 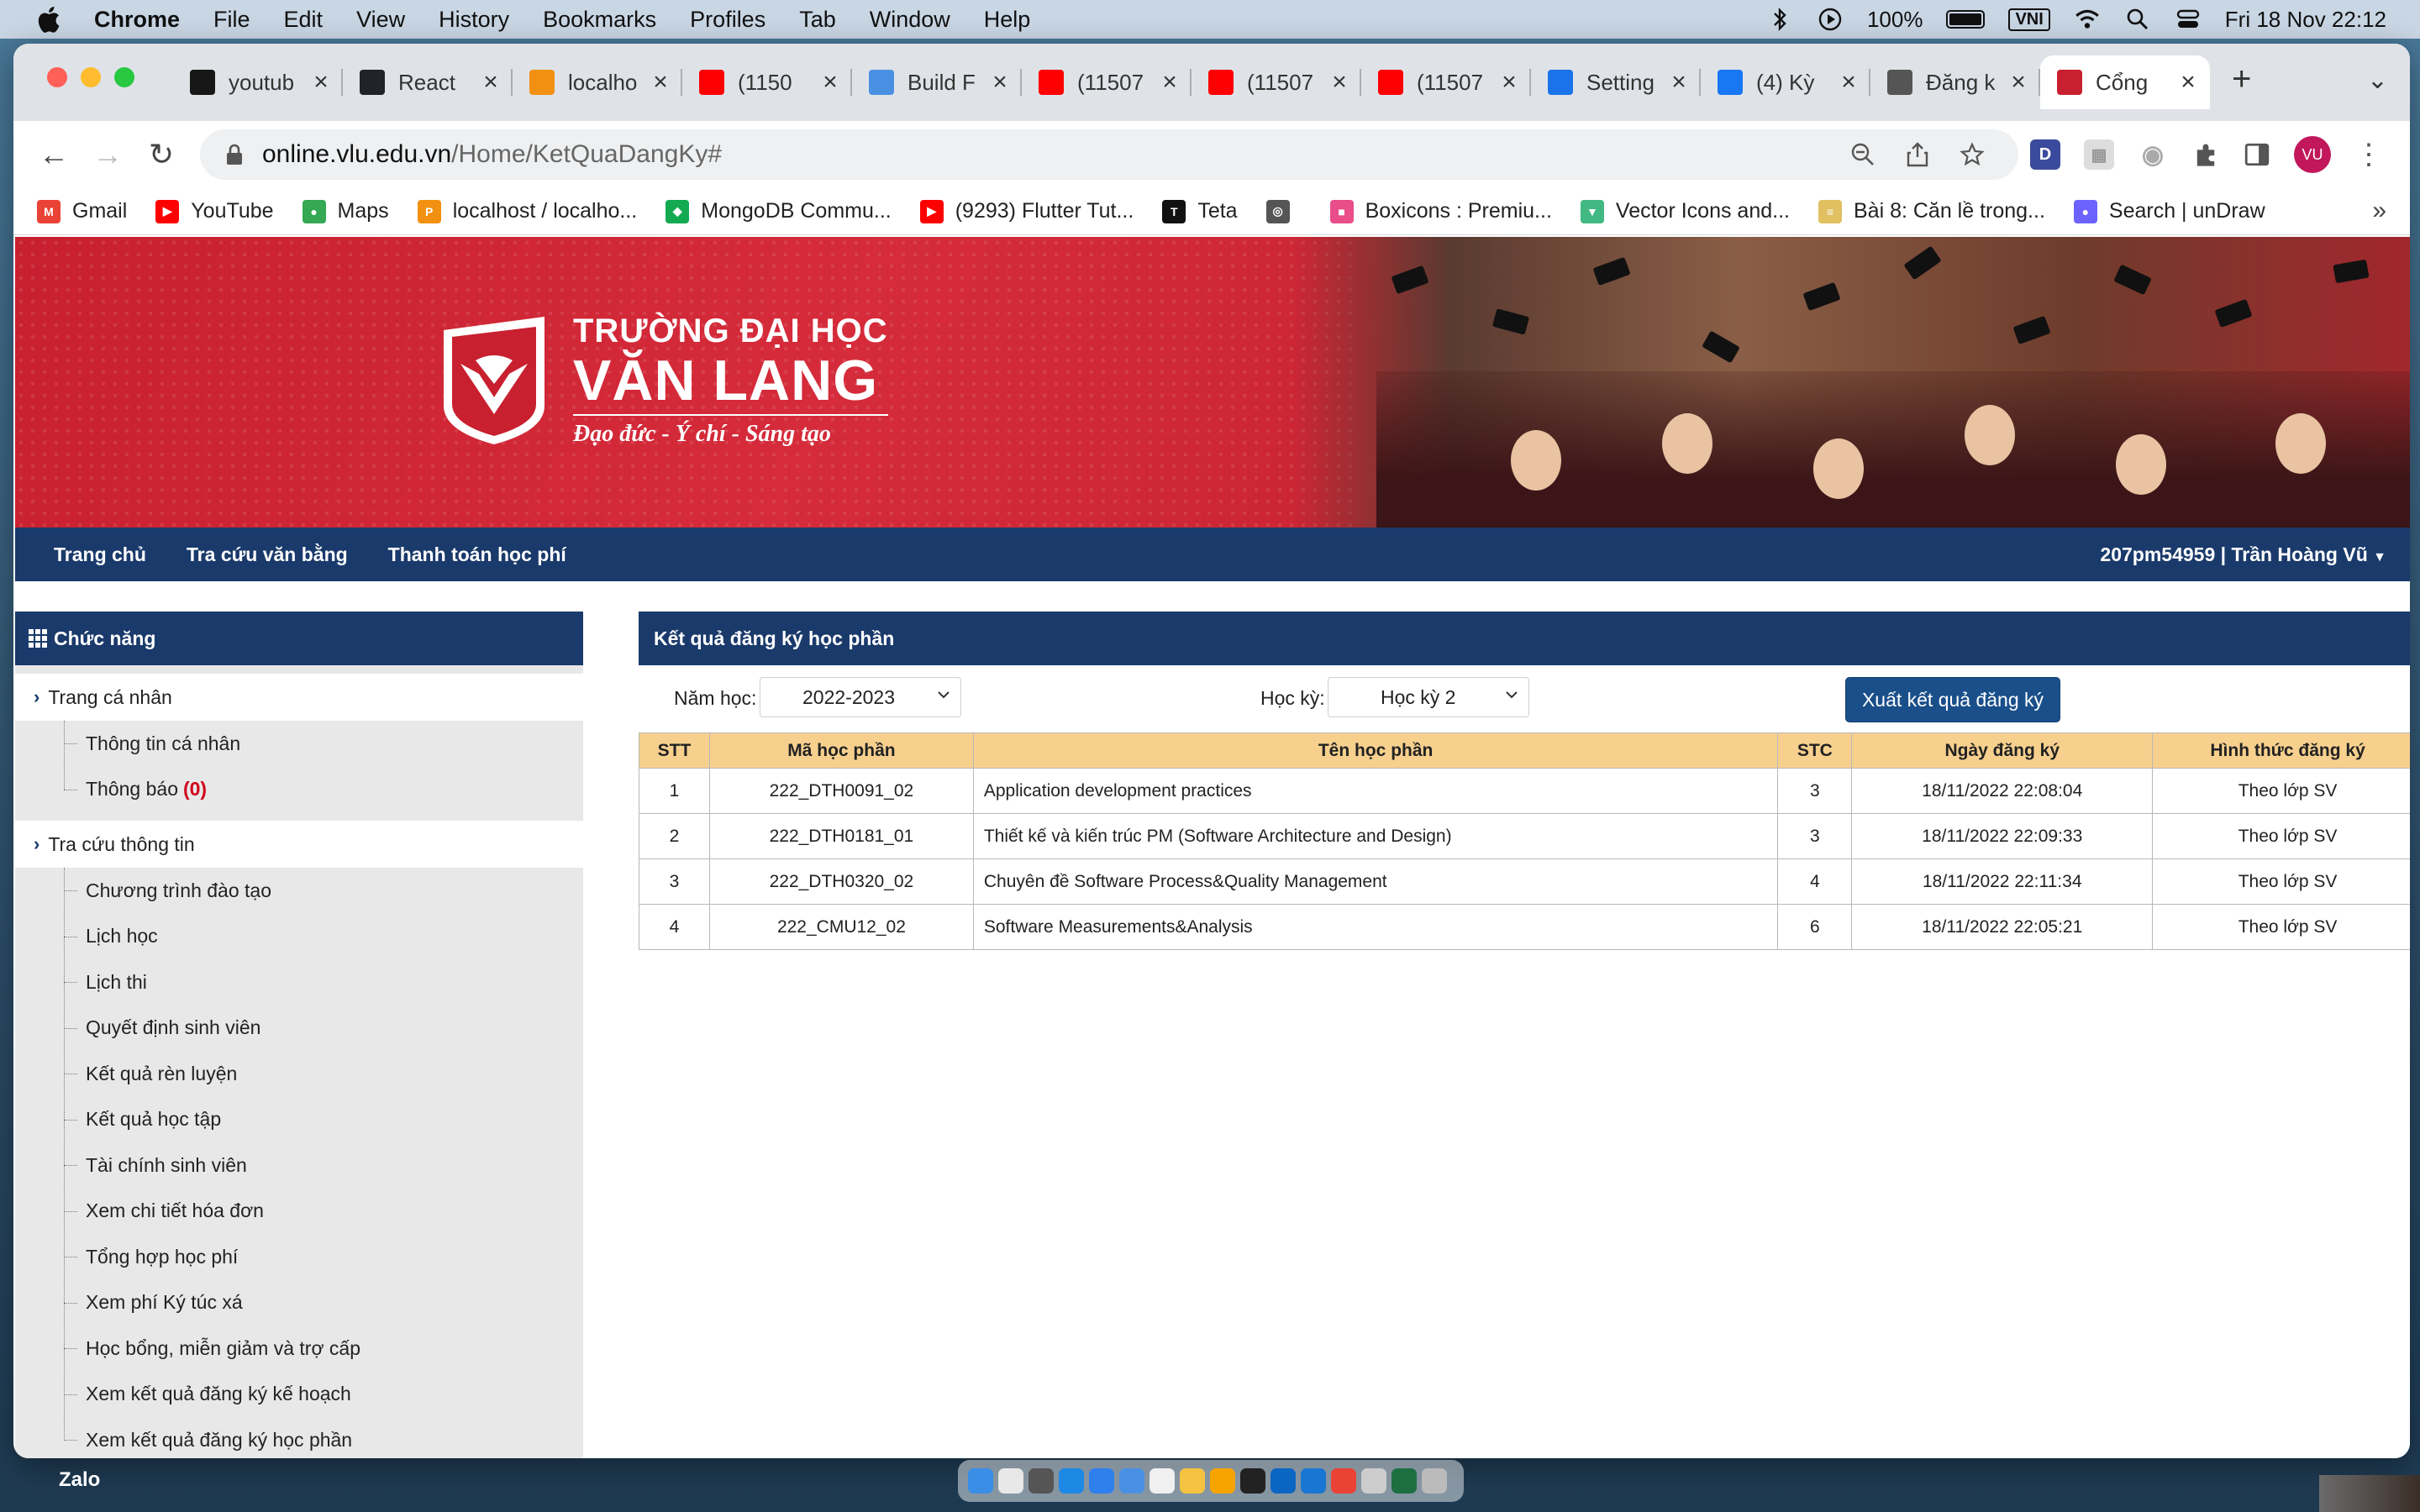 What do you see at coordinates (2206, 154) in the screenshot?
I see `extensions-puzzle-icon` at bounding box center [2206, 154].